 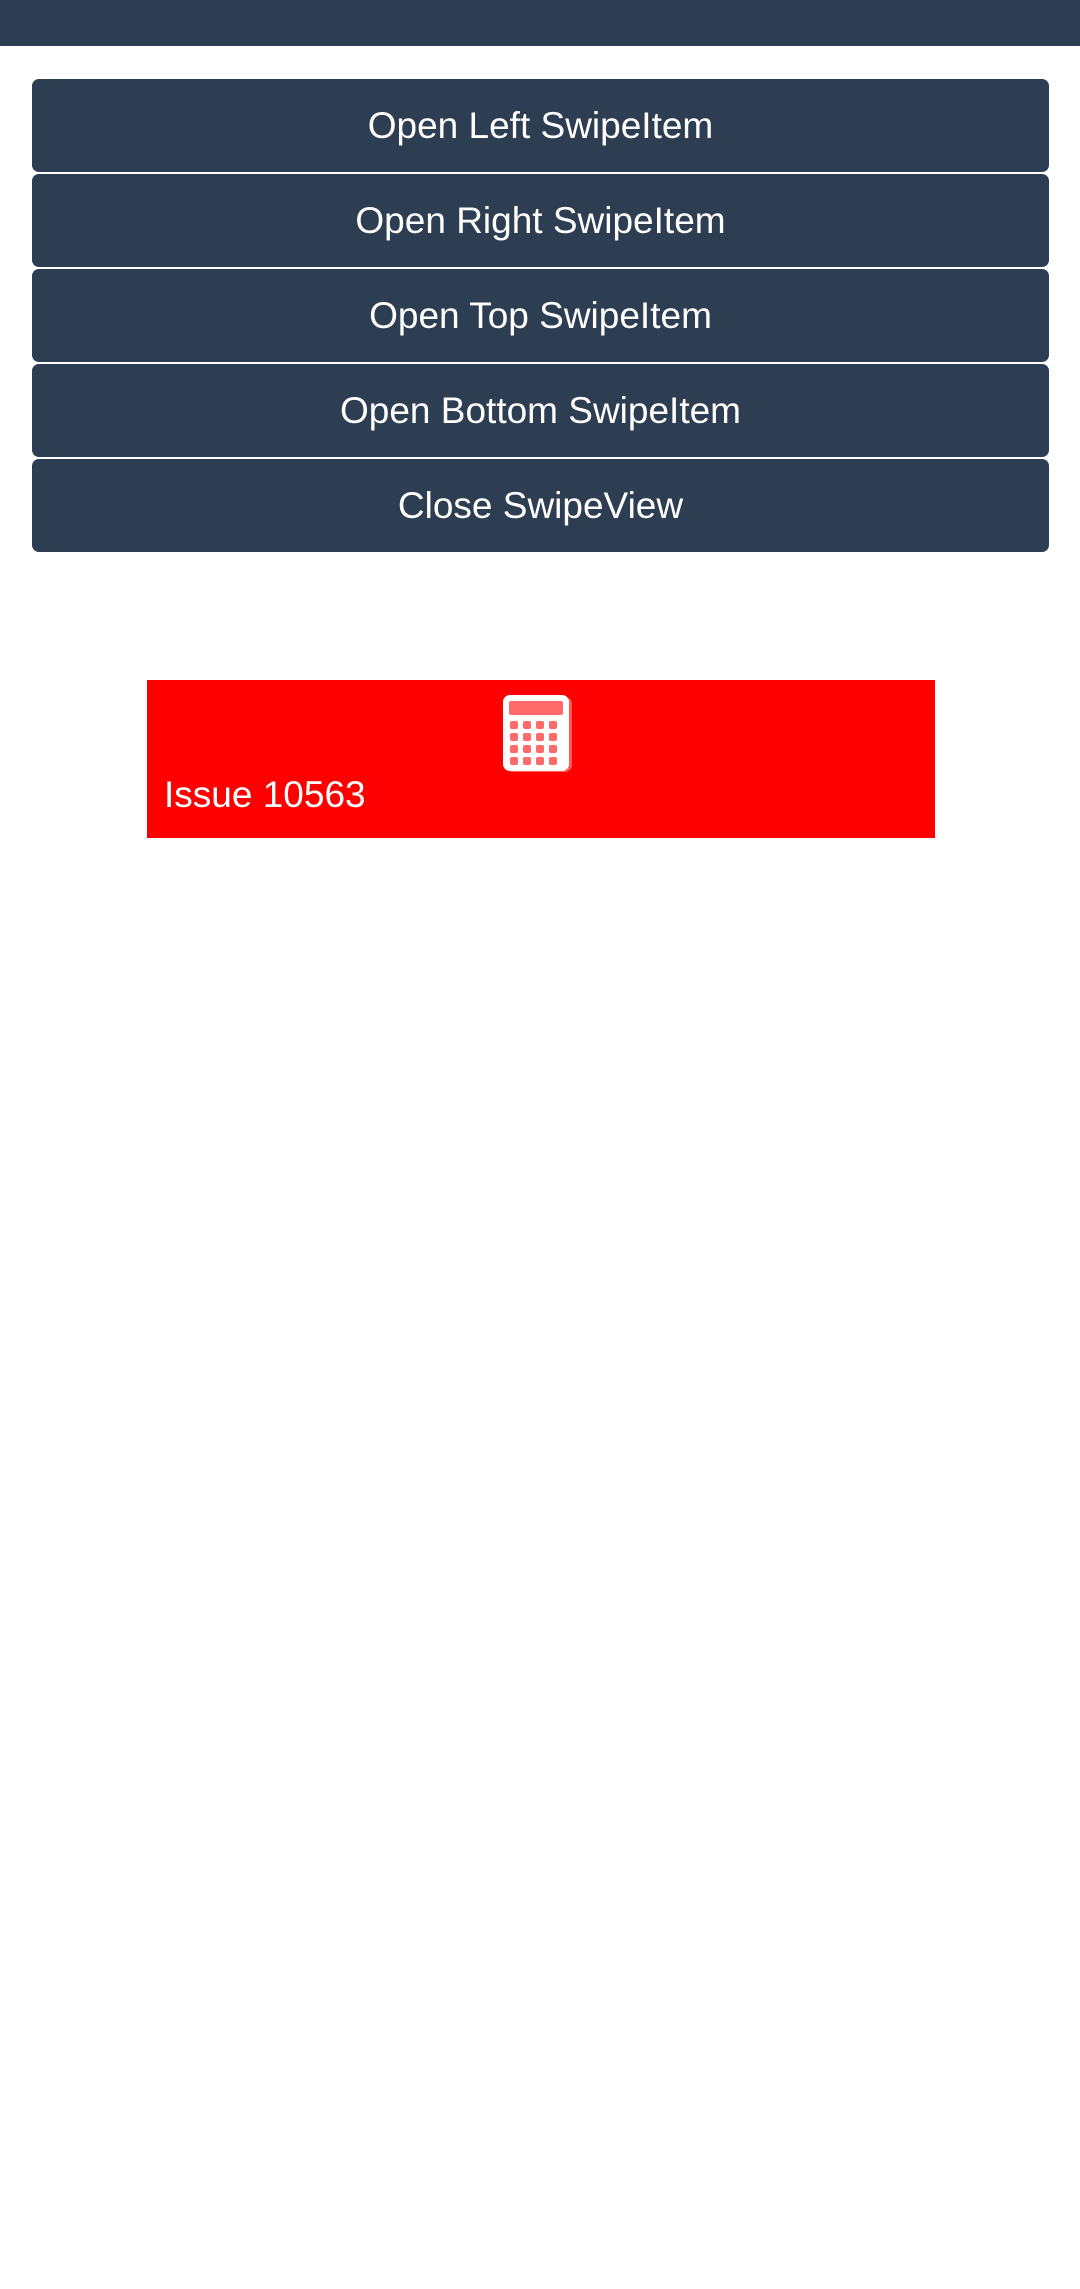 I want to click on open-right-swipeitem-button: Open Right SwipeItem, so click(x=540, y=220).